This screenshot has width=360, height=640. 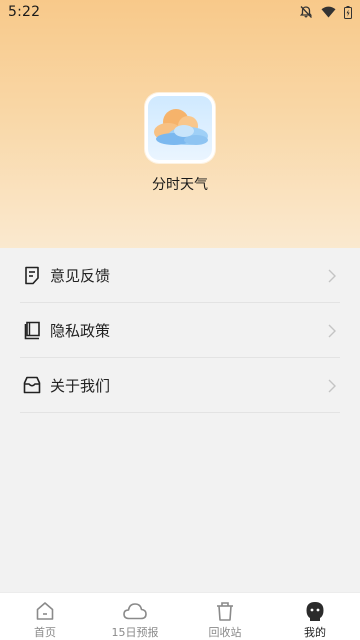 I want to click on tab-15-day-forecast: 15日预报, so click(x=135, y=616).